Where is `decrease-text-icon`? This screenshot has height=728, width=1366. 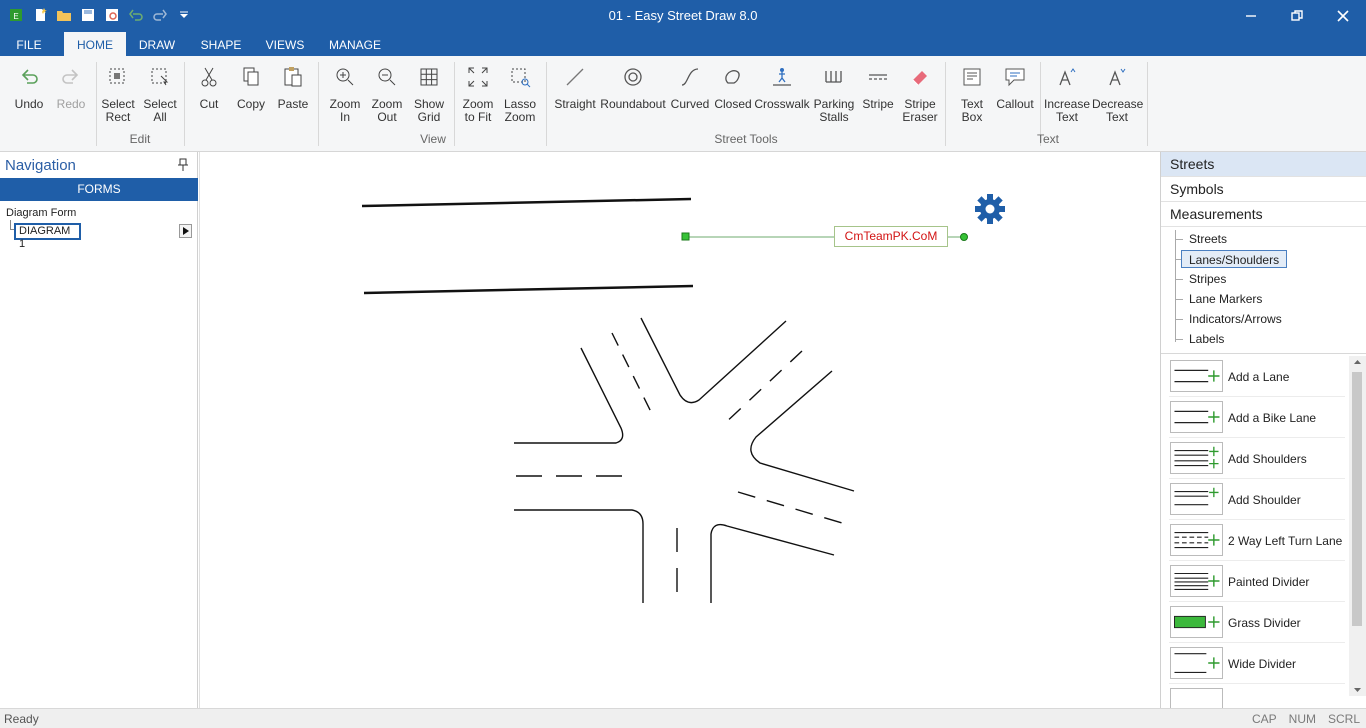
decrease-text-icon is located at coordinates (1117, 77).